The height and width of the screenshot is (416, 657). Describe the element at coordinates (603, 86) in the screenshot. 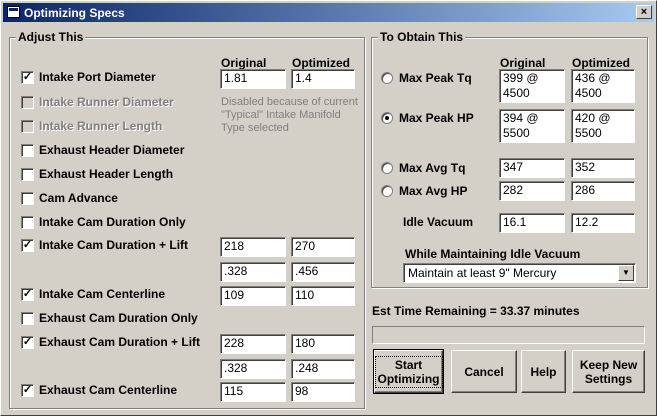

I see `optimized-max-peak-tq: 436 @ 4500` at that location.